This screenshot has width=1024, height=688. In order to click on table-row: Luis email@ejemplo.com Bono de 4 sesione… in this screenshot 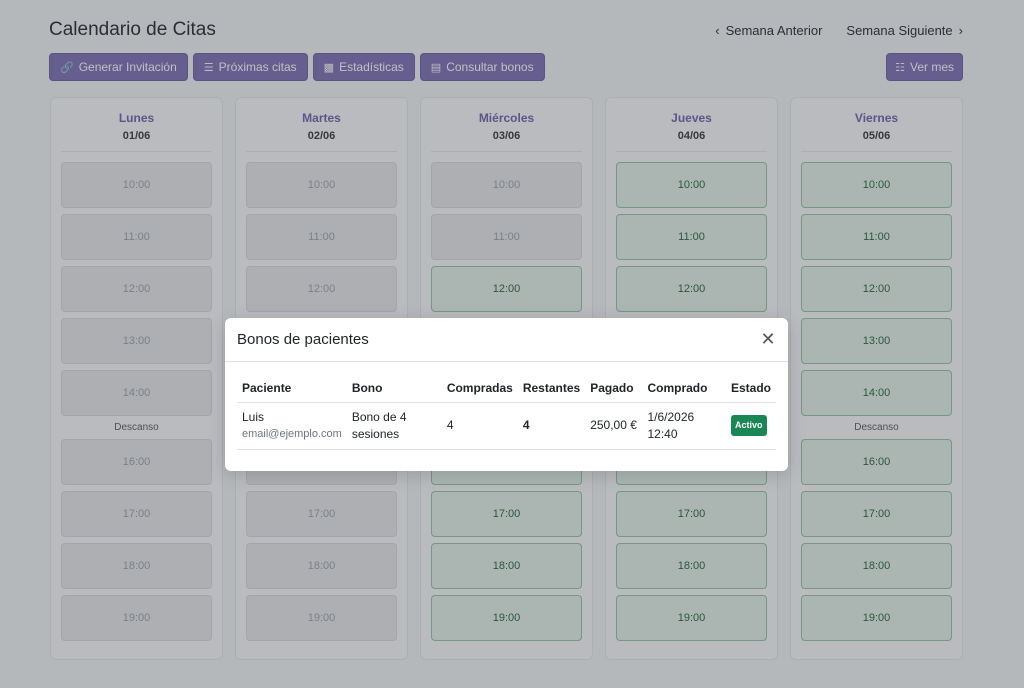, I will do `click(506, 426)`.